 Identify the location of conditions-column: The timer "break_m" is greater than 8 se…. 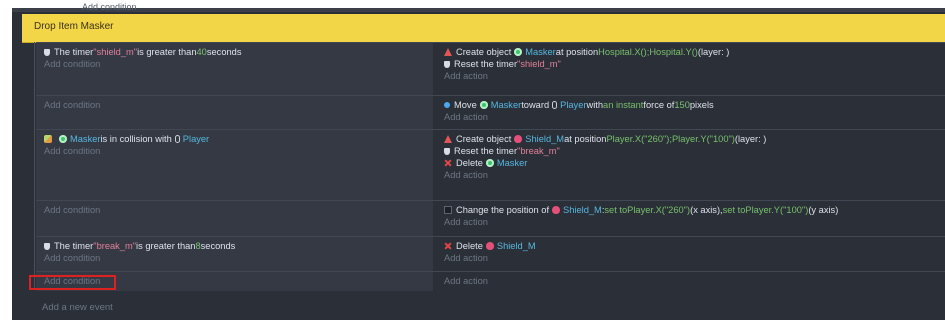
(234, 254).